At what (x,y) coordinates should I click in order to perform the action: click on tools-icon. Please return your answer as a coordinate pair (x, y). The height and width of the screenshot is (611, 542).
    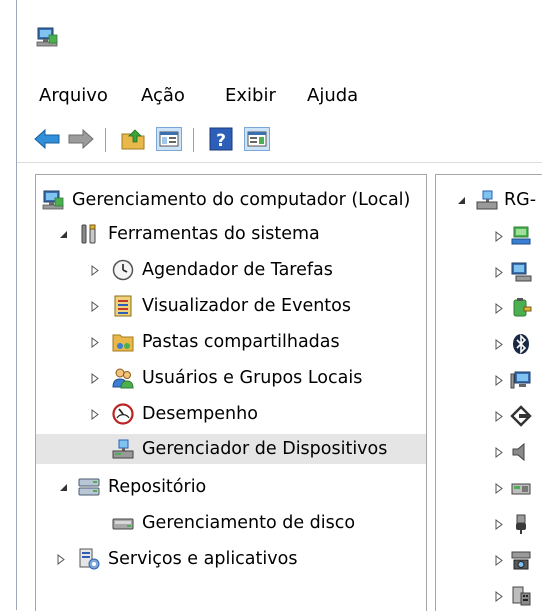
    Looking at the image, I should click on (88, 234).